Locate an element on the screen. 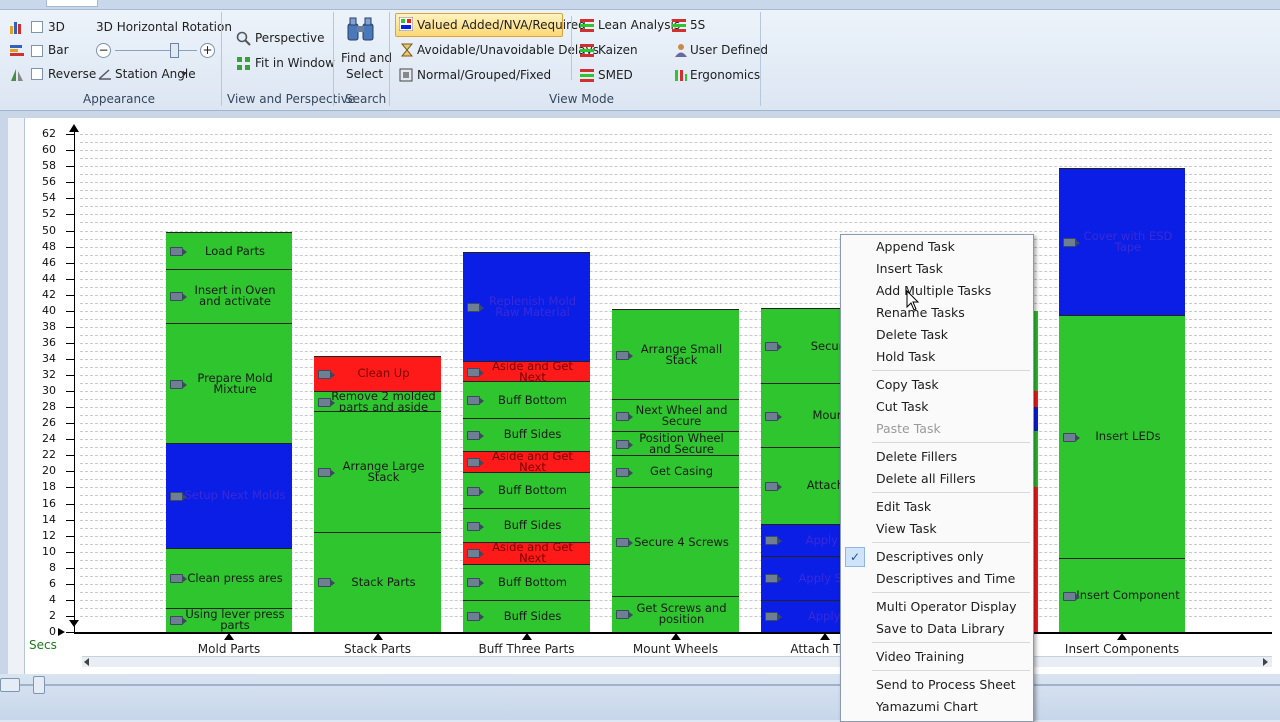 The image size is (1280, 722). task-segment: Next Wheel and Secure is located at coordinates (675, 415).